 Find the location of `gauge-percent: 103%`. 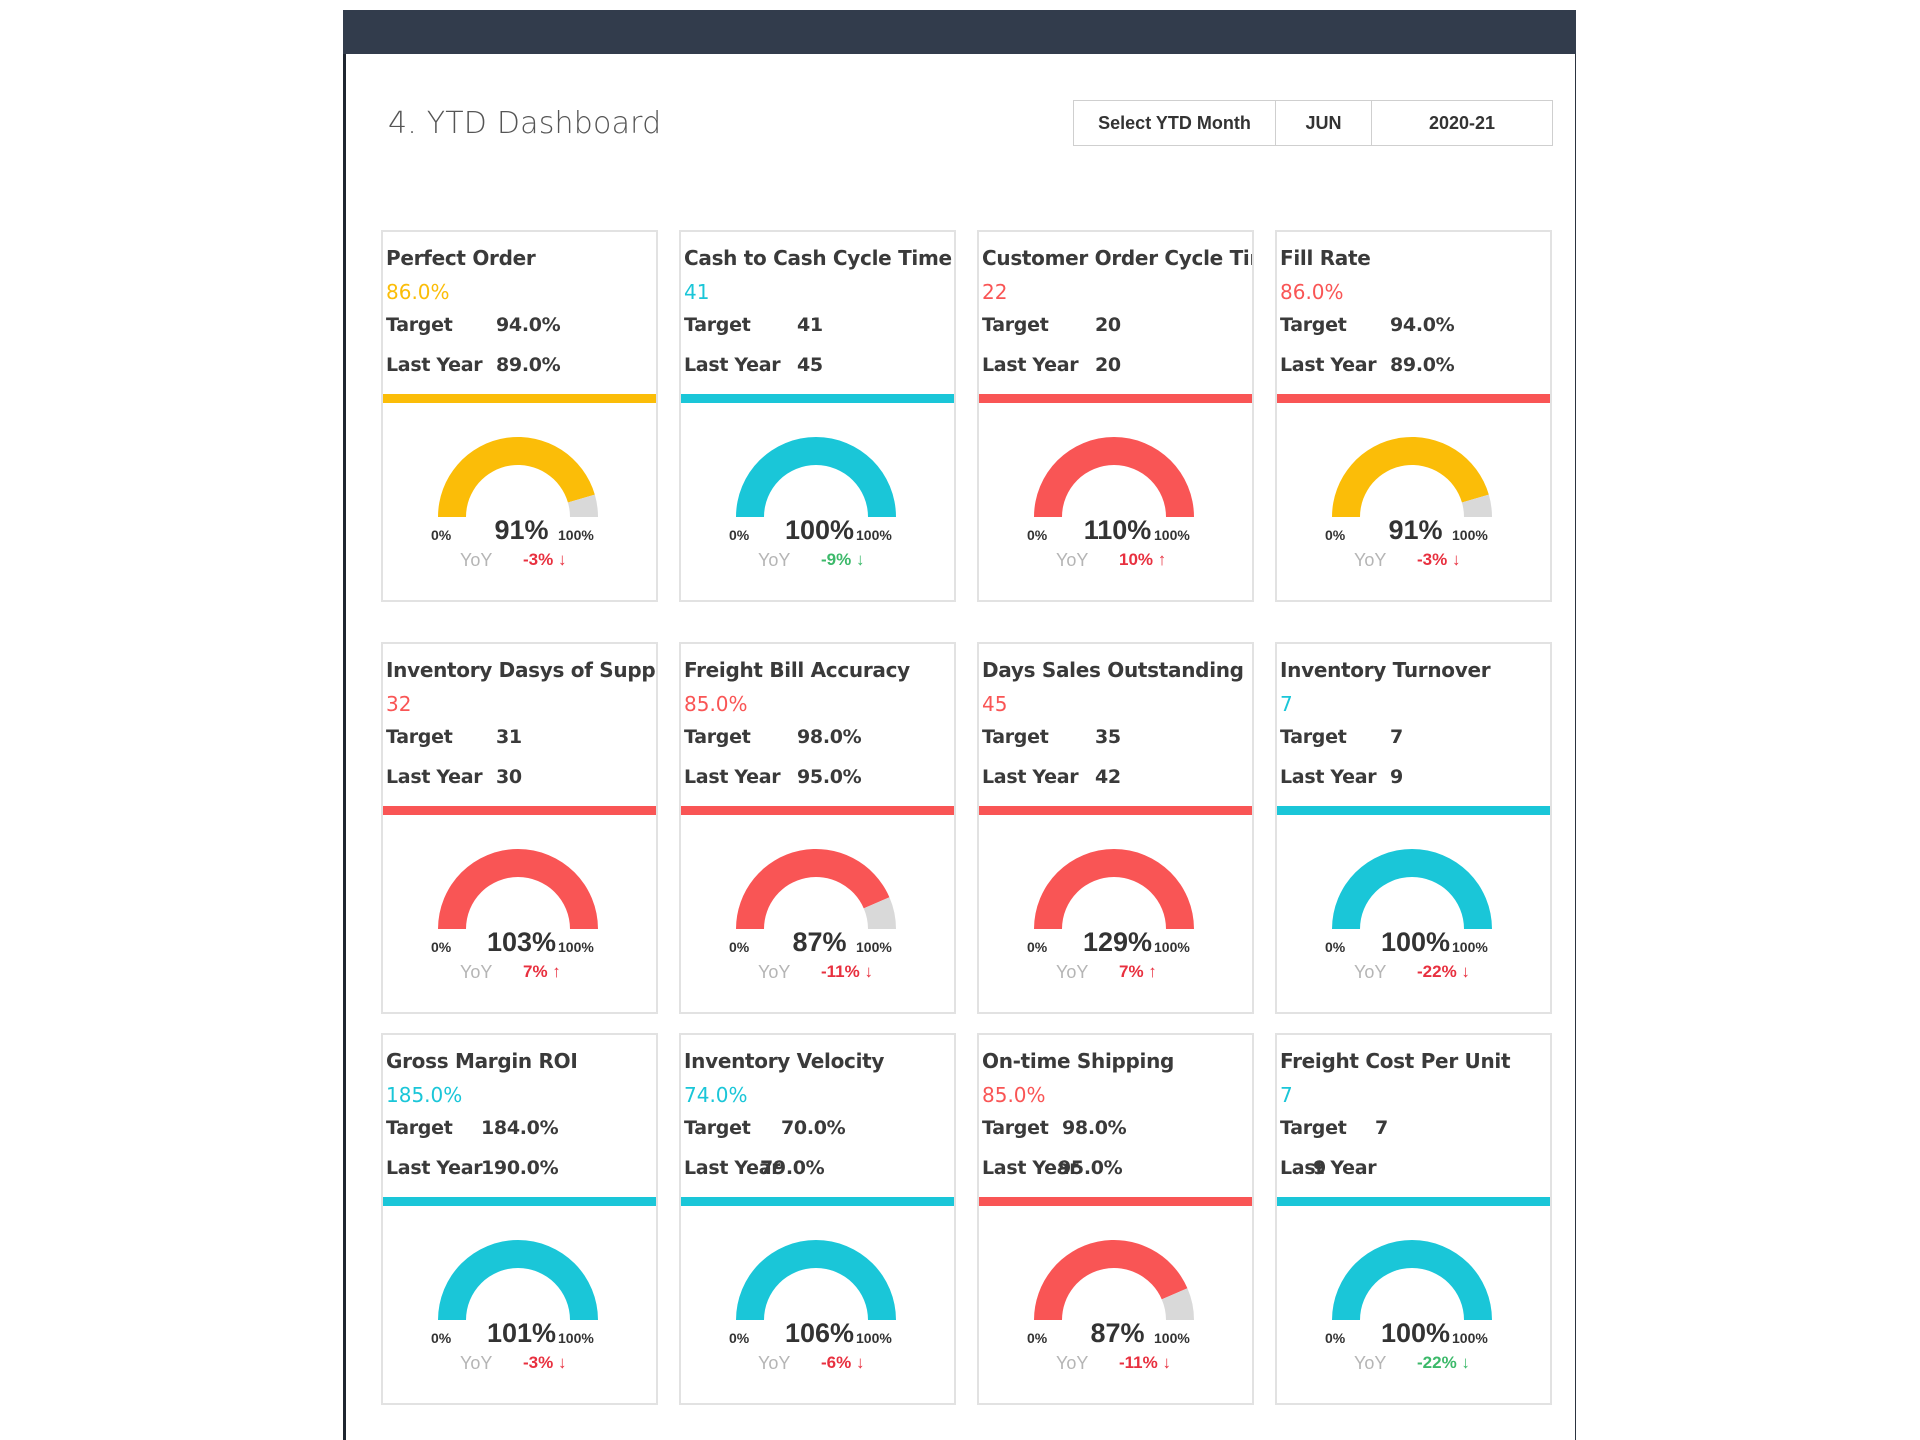

gauge-percent: 103% is located at coordinates (521, 942).